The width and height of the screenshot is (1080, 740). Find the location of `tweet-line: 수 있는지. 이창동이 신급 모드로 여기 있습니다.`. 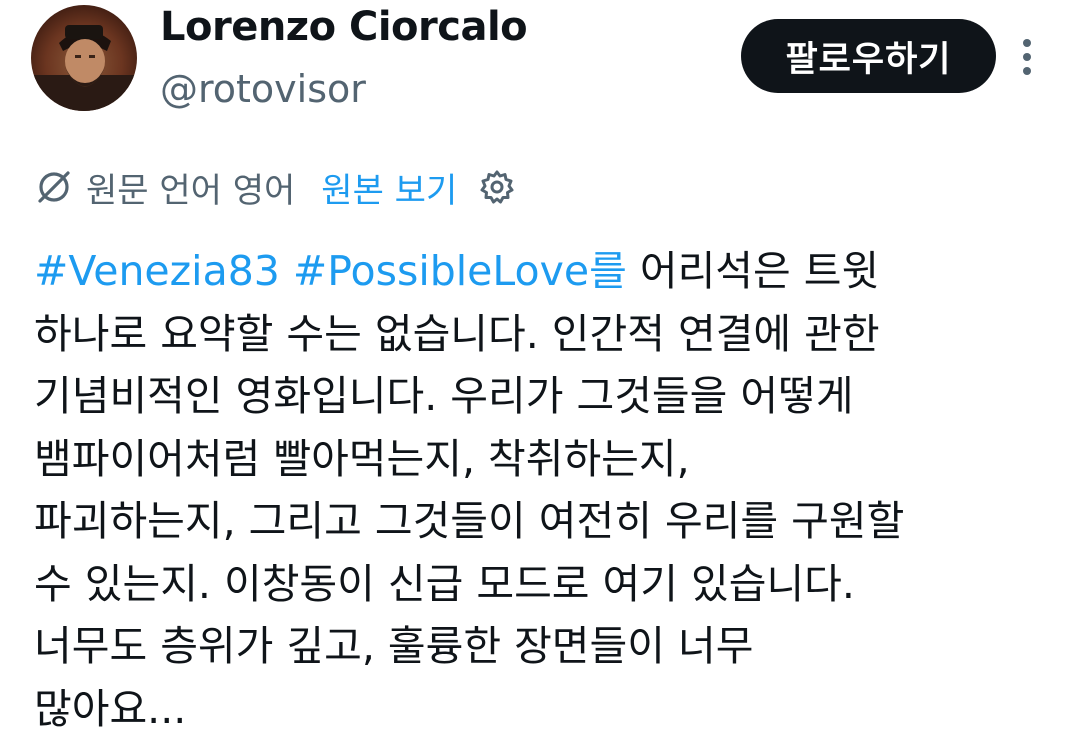

tweet-line: 수 있는지. 이창동이 신급 모드로 여기 있습니다. is located at coordinates (549, 584).